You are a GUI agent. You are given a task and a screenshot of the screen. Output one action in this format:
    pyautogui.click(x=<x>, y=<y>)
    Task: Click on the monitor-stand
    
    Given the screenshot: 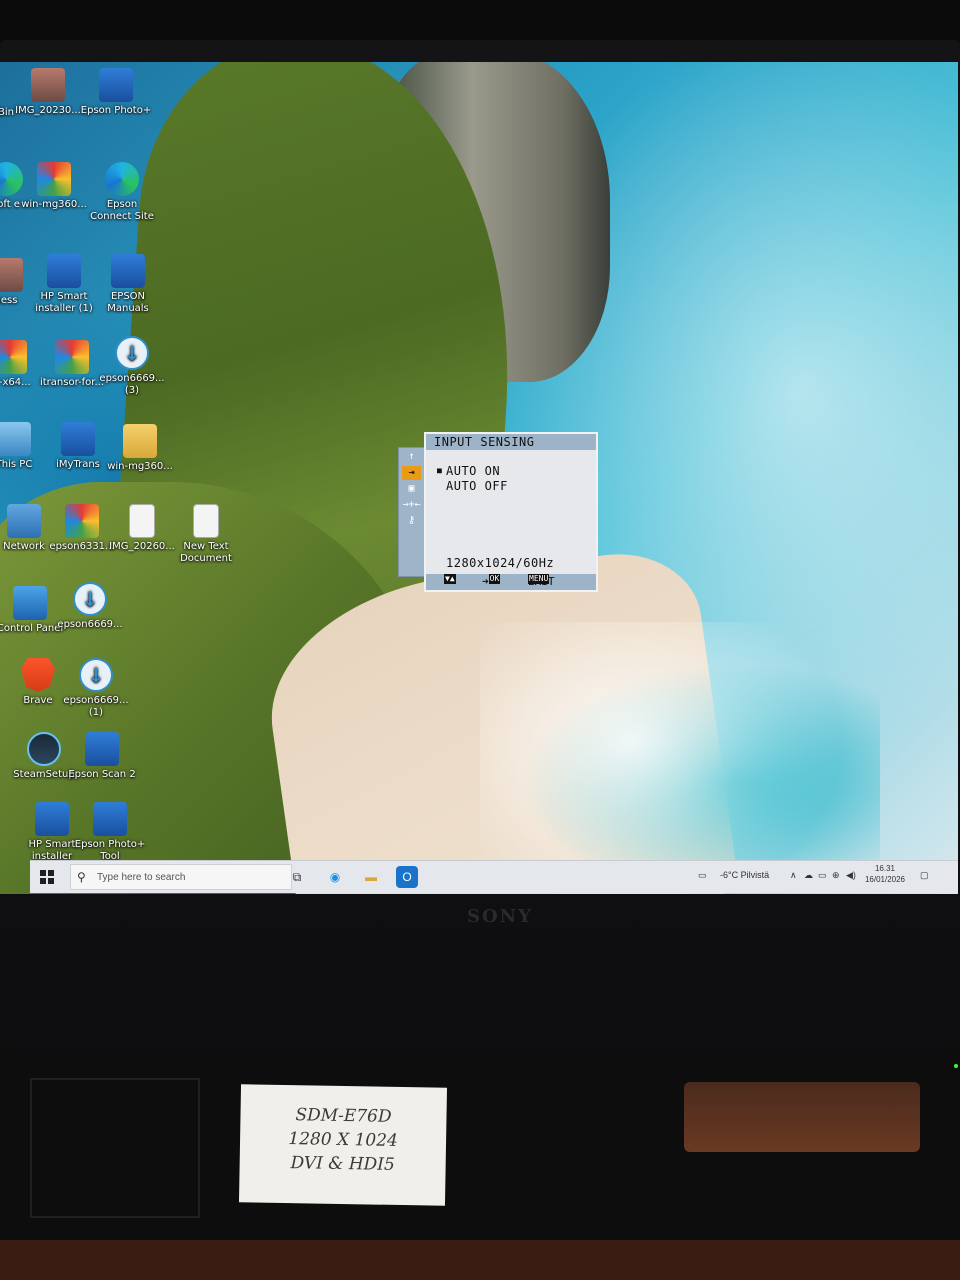 What is the action you would take?
    pyautogui.click(x=115, y=1148)
    